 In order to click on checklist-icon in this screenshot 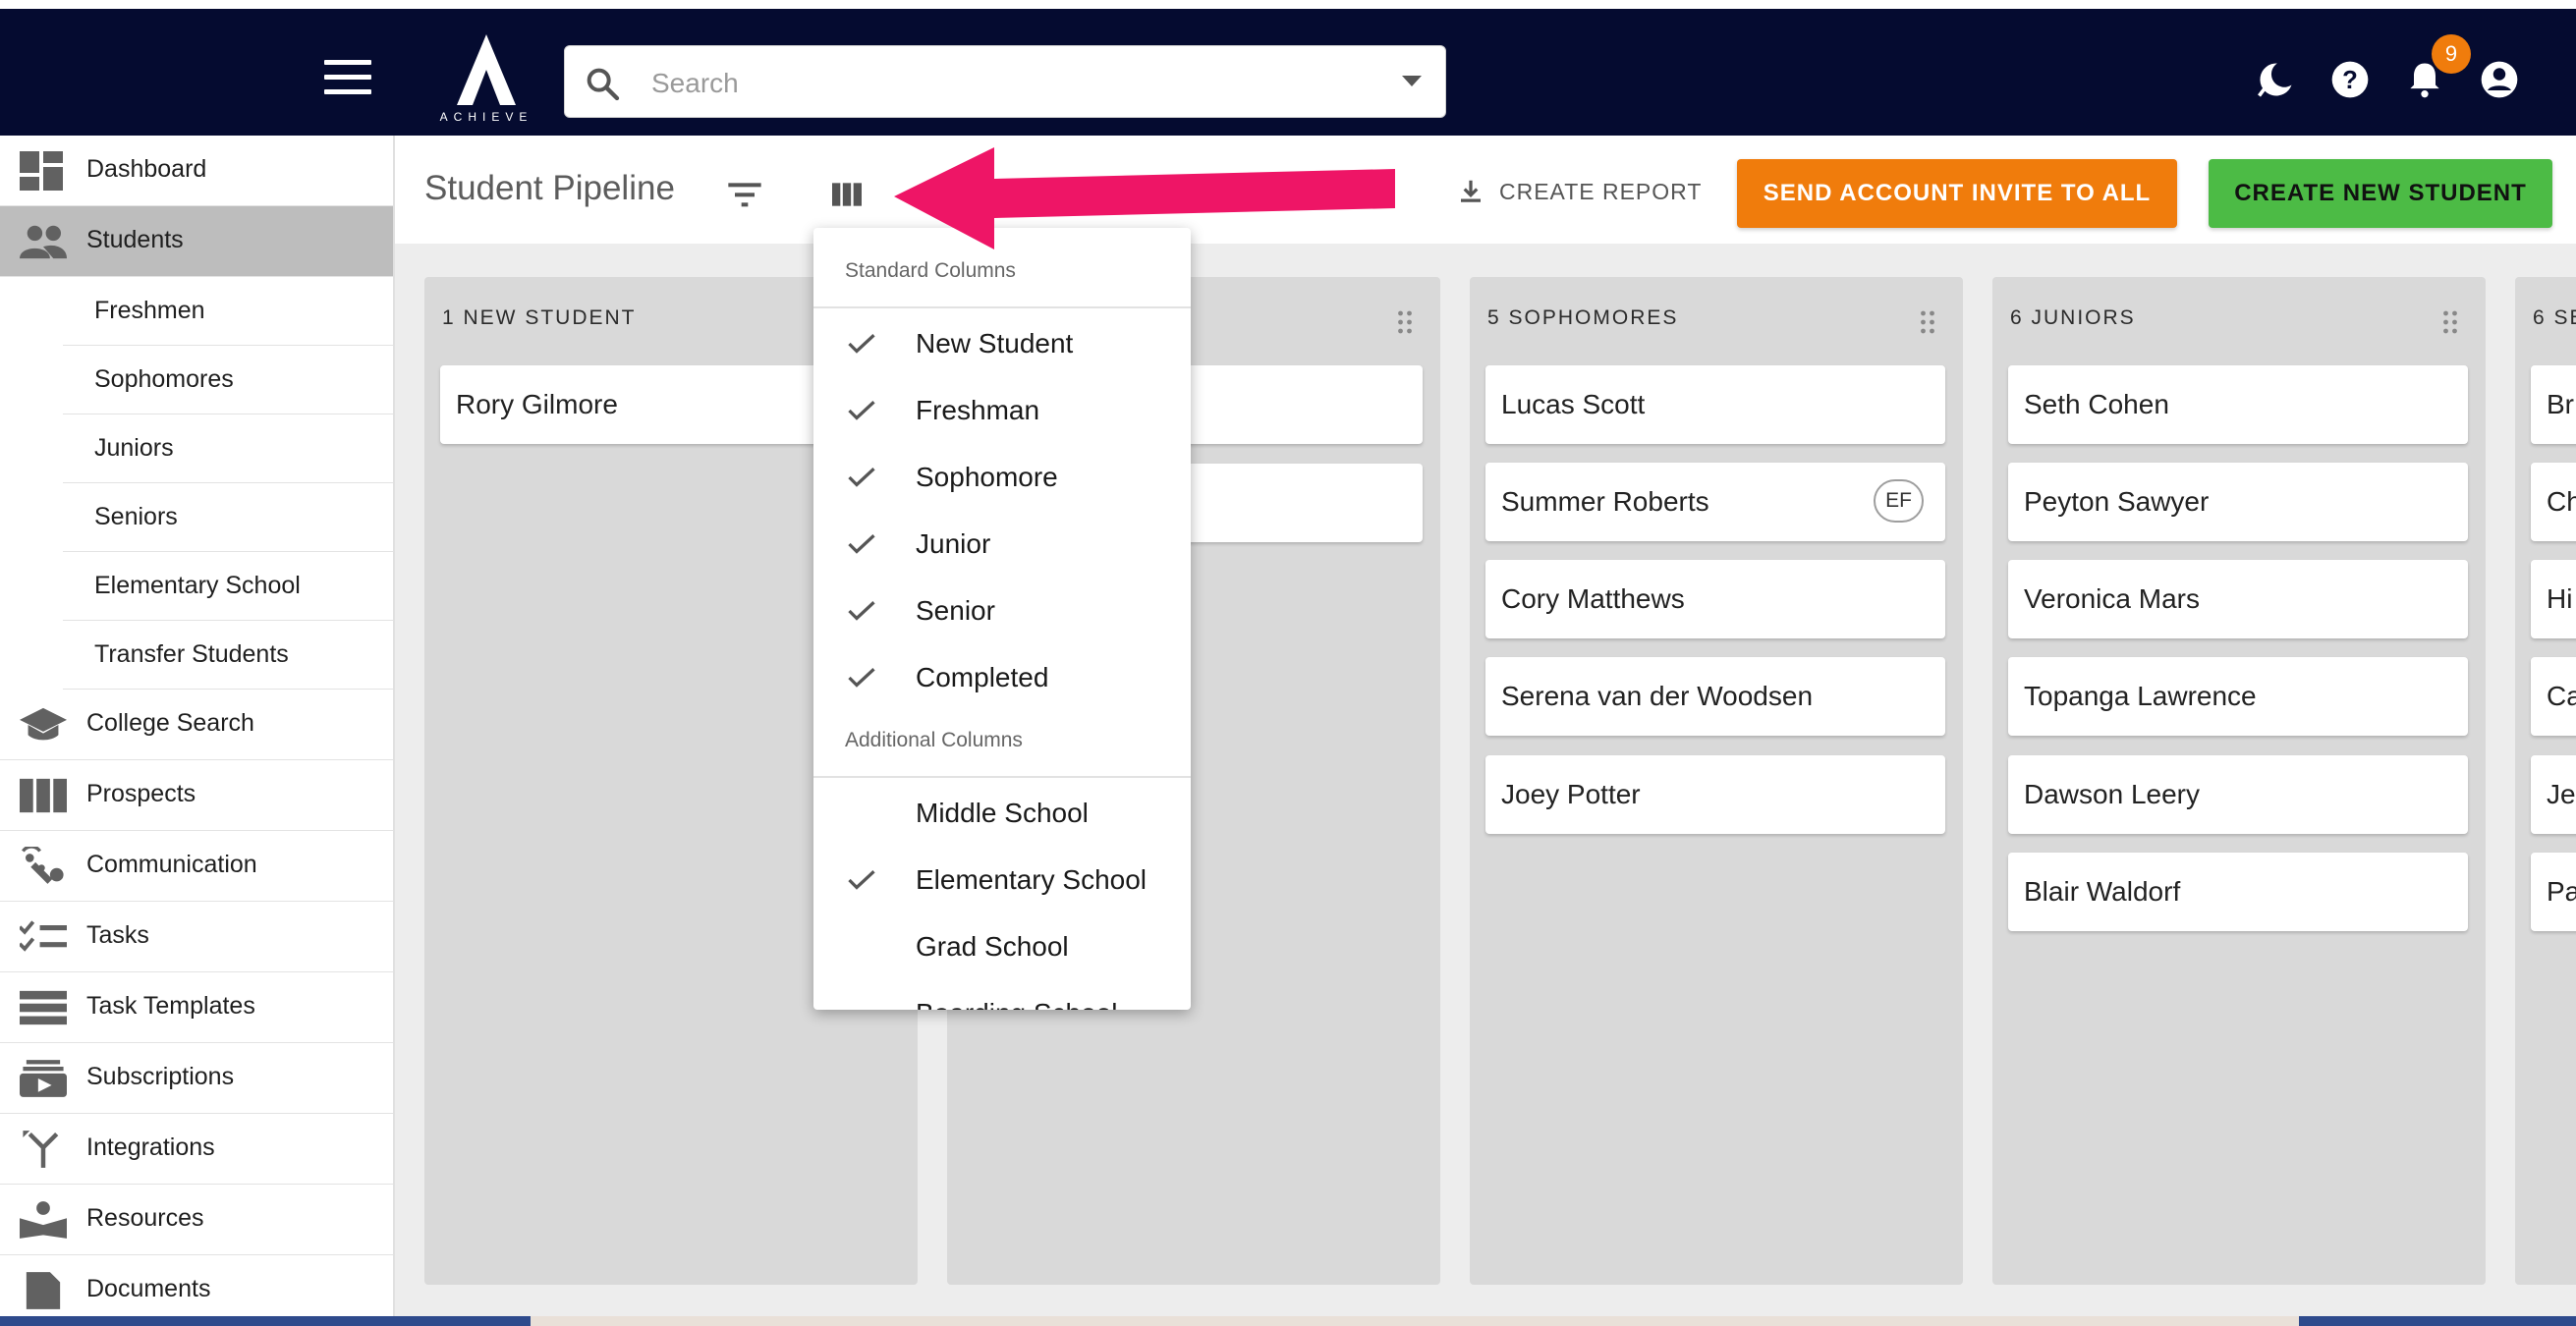, I will do `click(43, 936)`.